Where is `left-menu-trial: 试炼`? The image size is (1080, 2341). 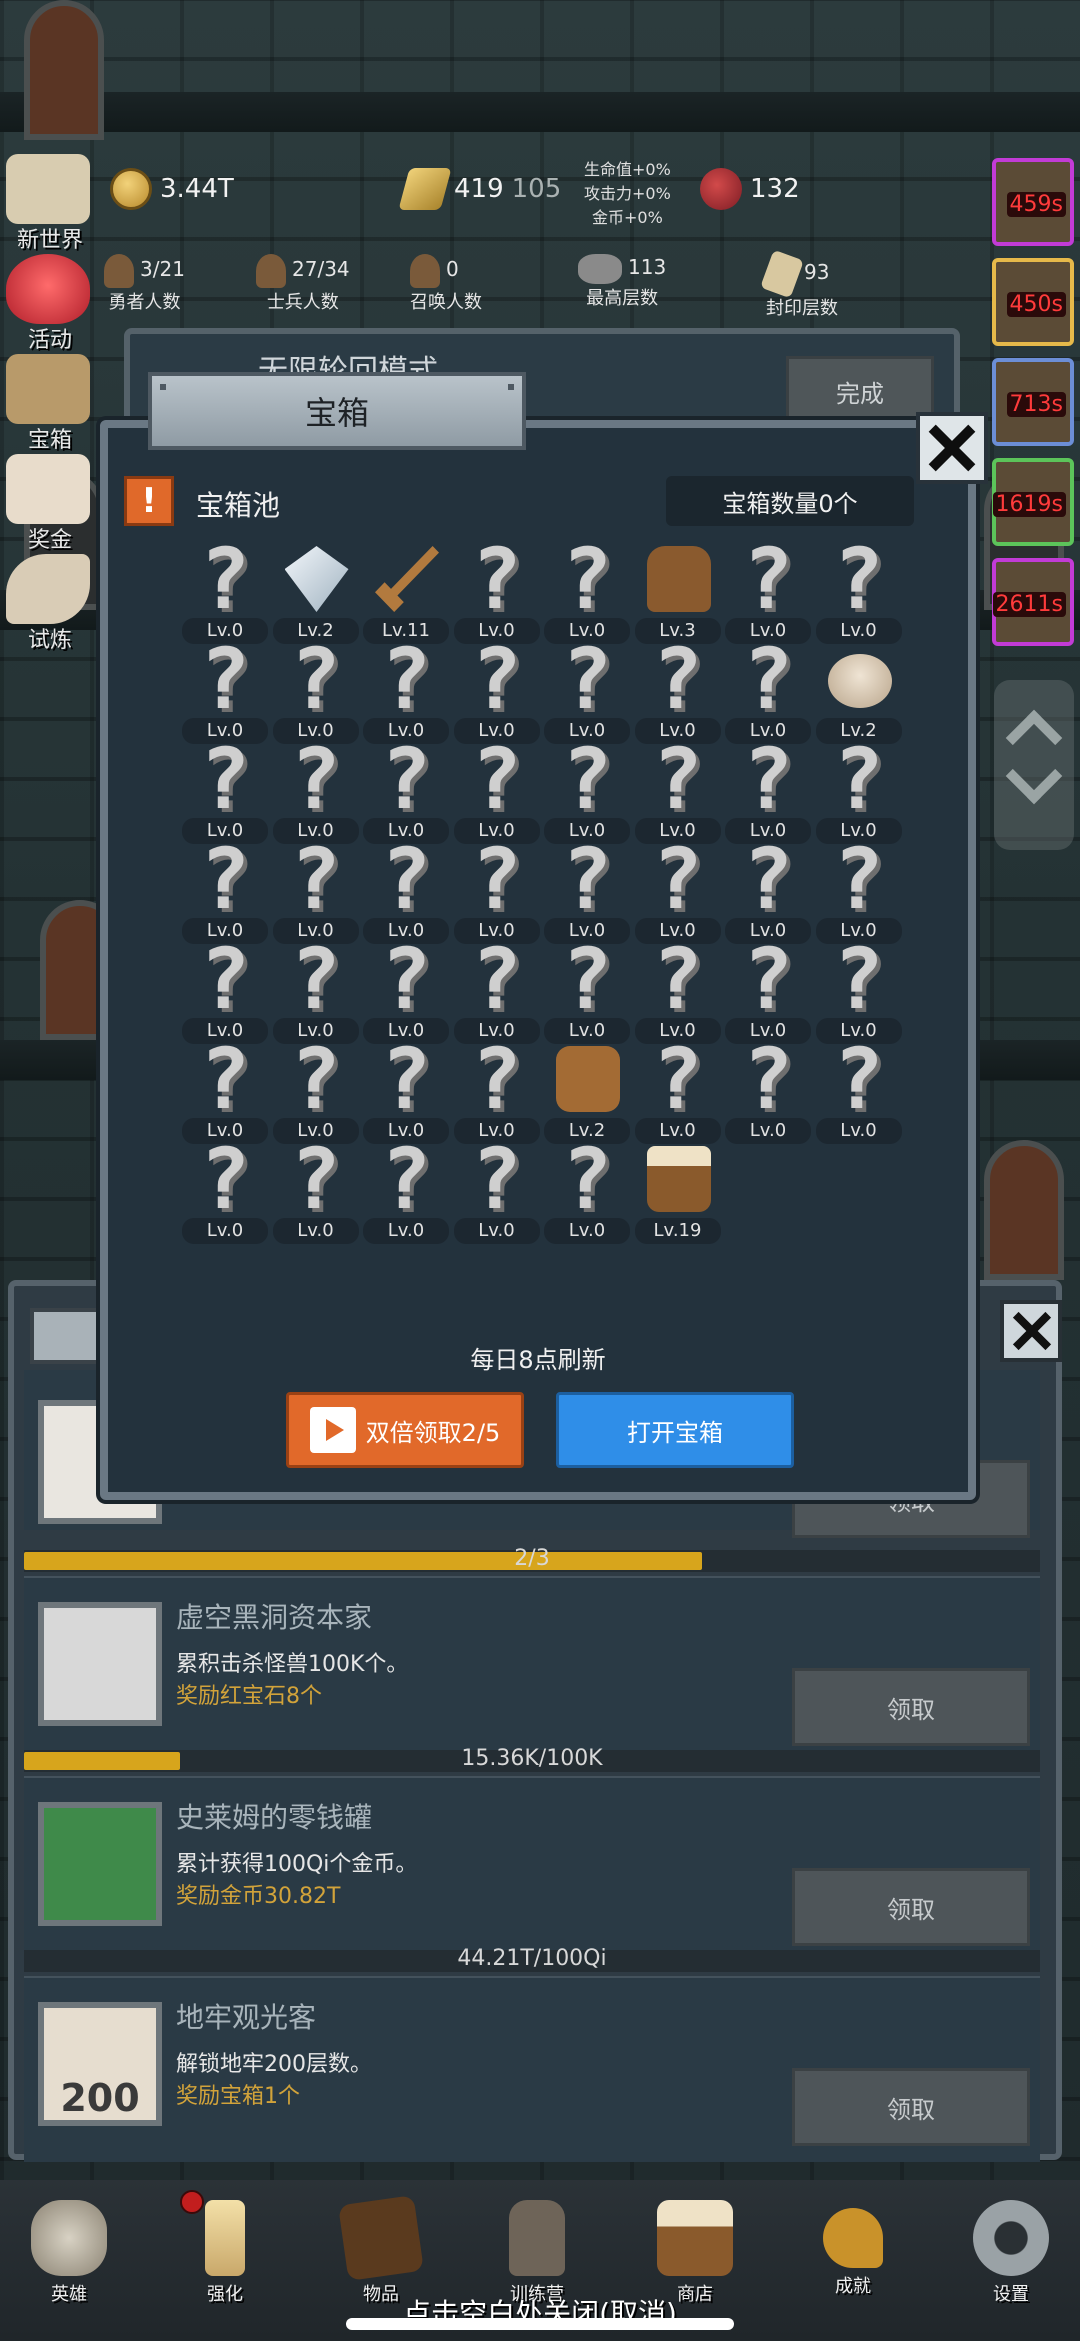
left-menu-trial: 试炼 is located at coordinates (50, 601).